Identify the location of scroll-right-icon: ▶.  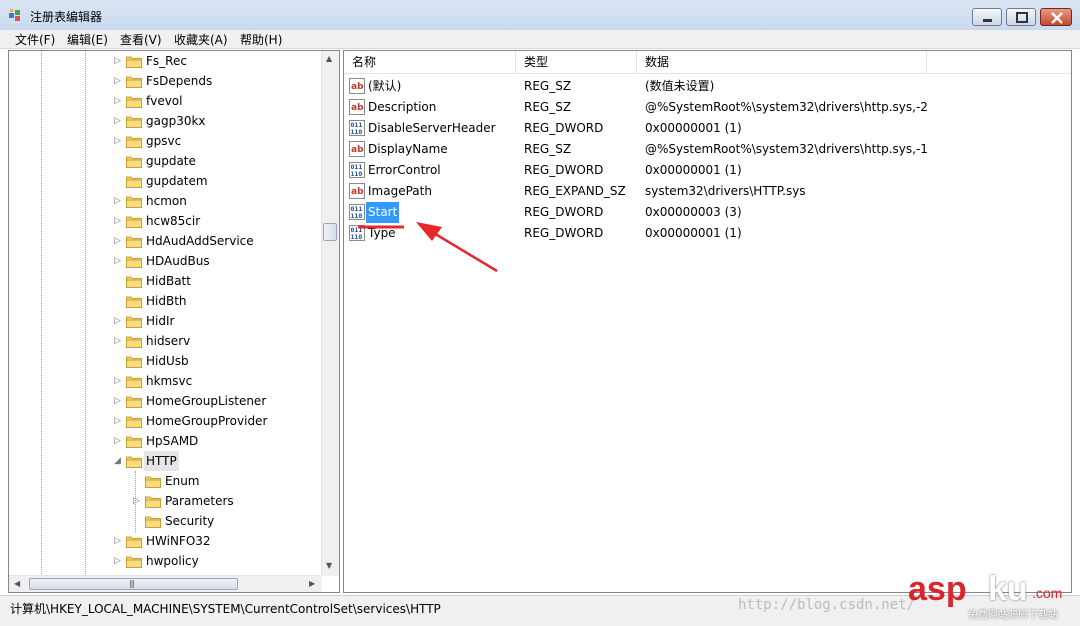
(312, 583).